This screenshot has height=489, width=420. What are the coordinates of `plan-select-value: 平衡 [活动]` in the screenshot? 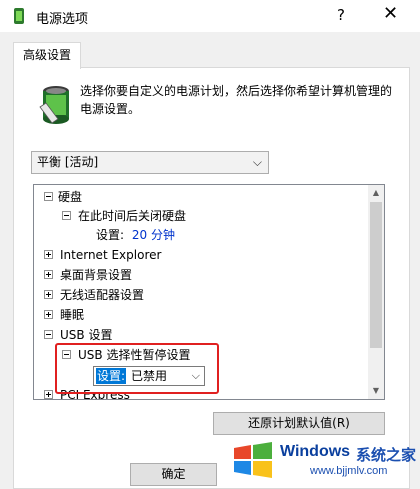 It's located at (68, 162).